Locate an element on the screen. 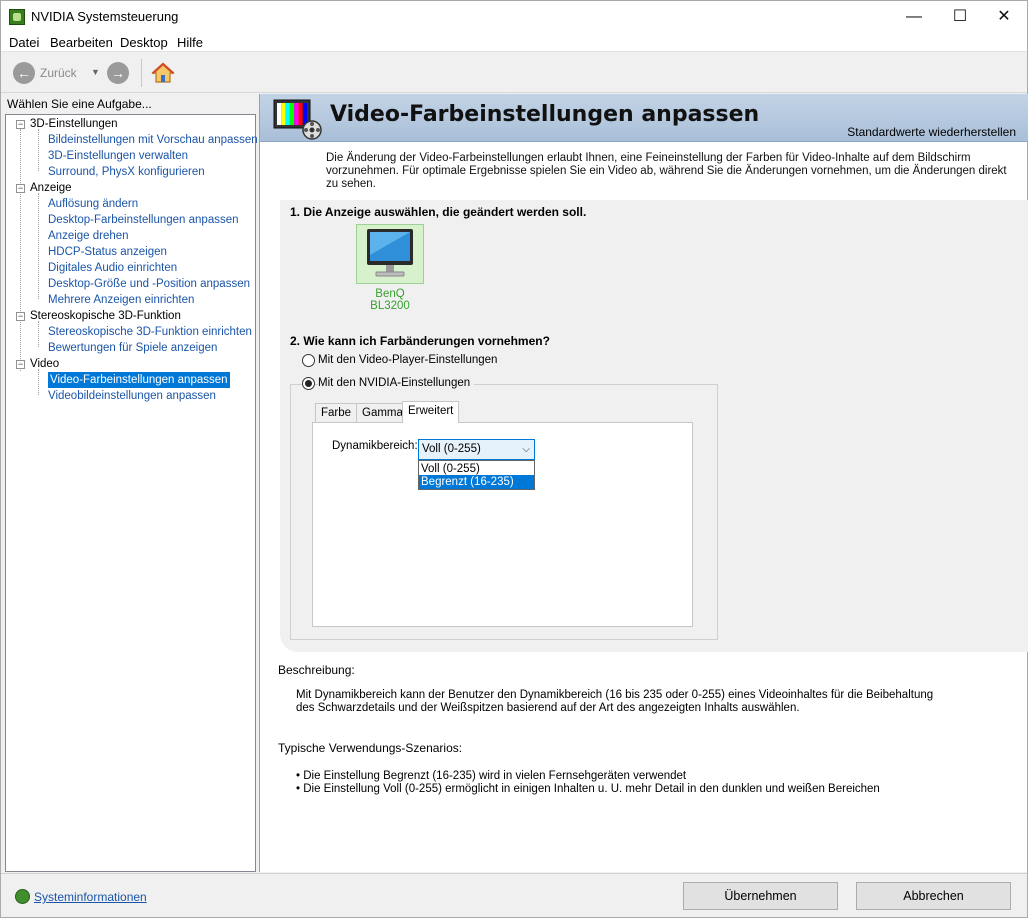  title-bar: NVIDIA Systemsteuerung — ☐ ✕ is located at coordinates (514, 16).